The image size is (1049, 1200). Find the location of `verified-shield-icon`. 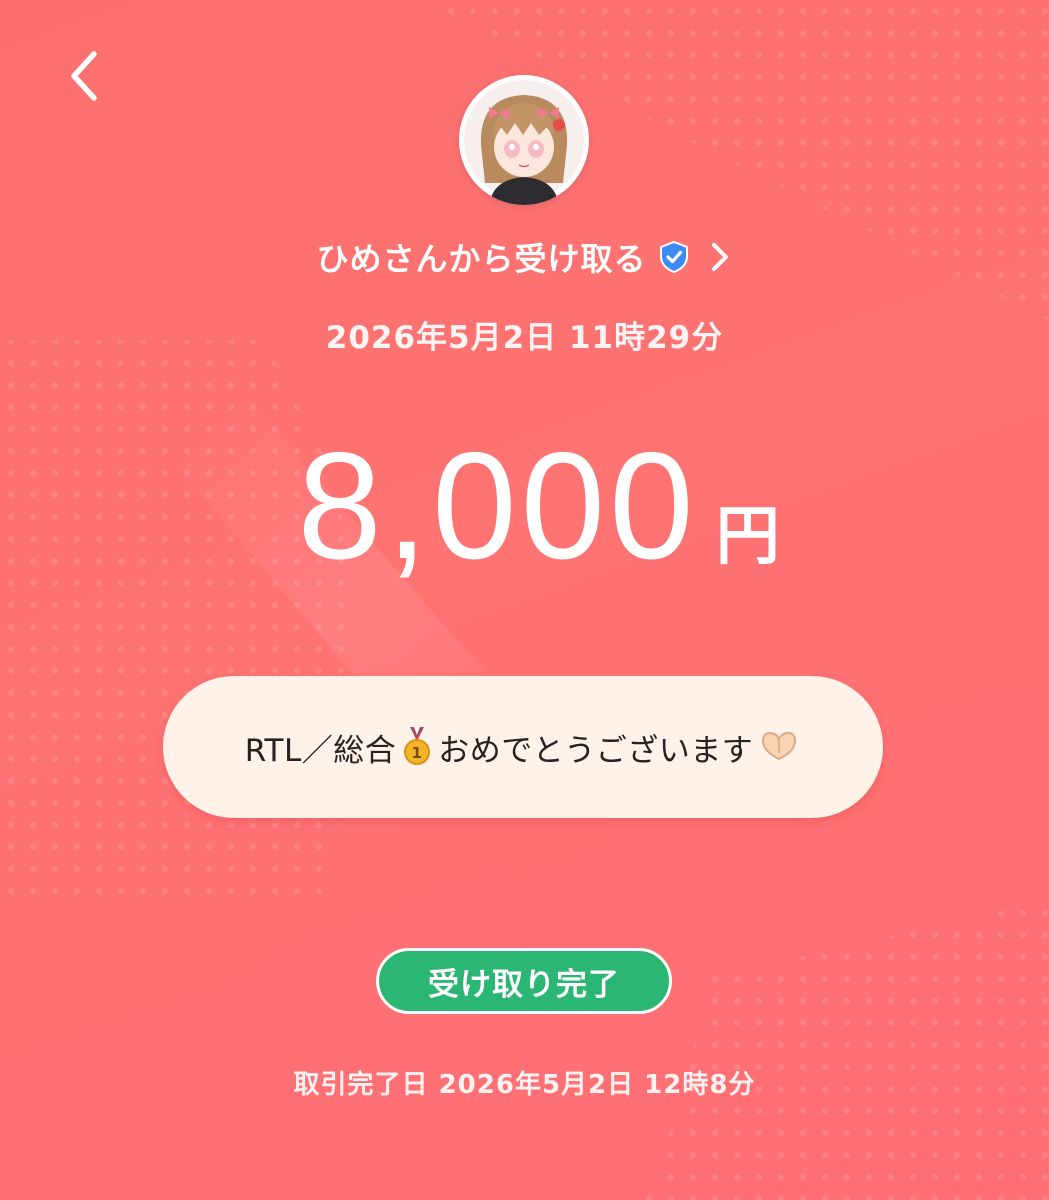

verified-shield-icon is located at coordinates (674, 257).